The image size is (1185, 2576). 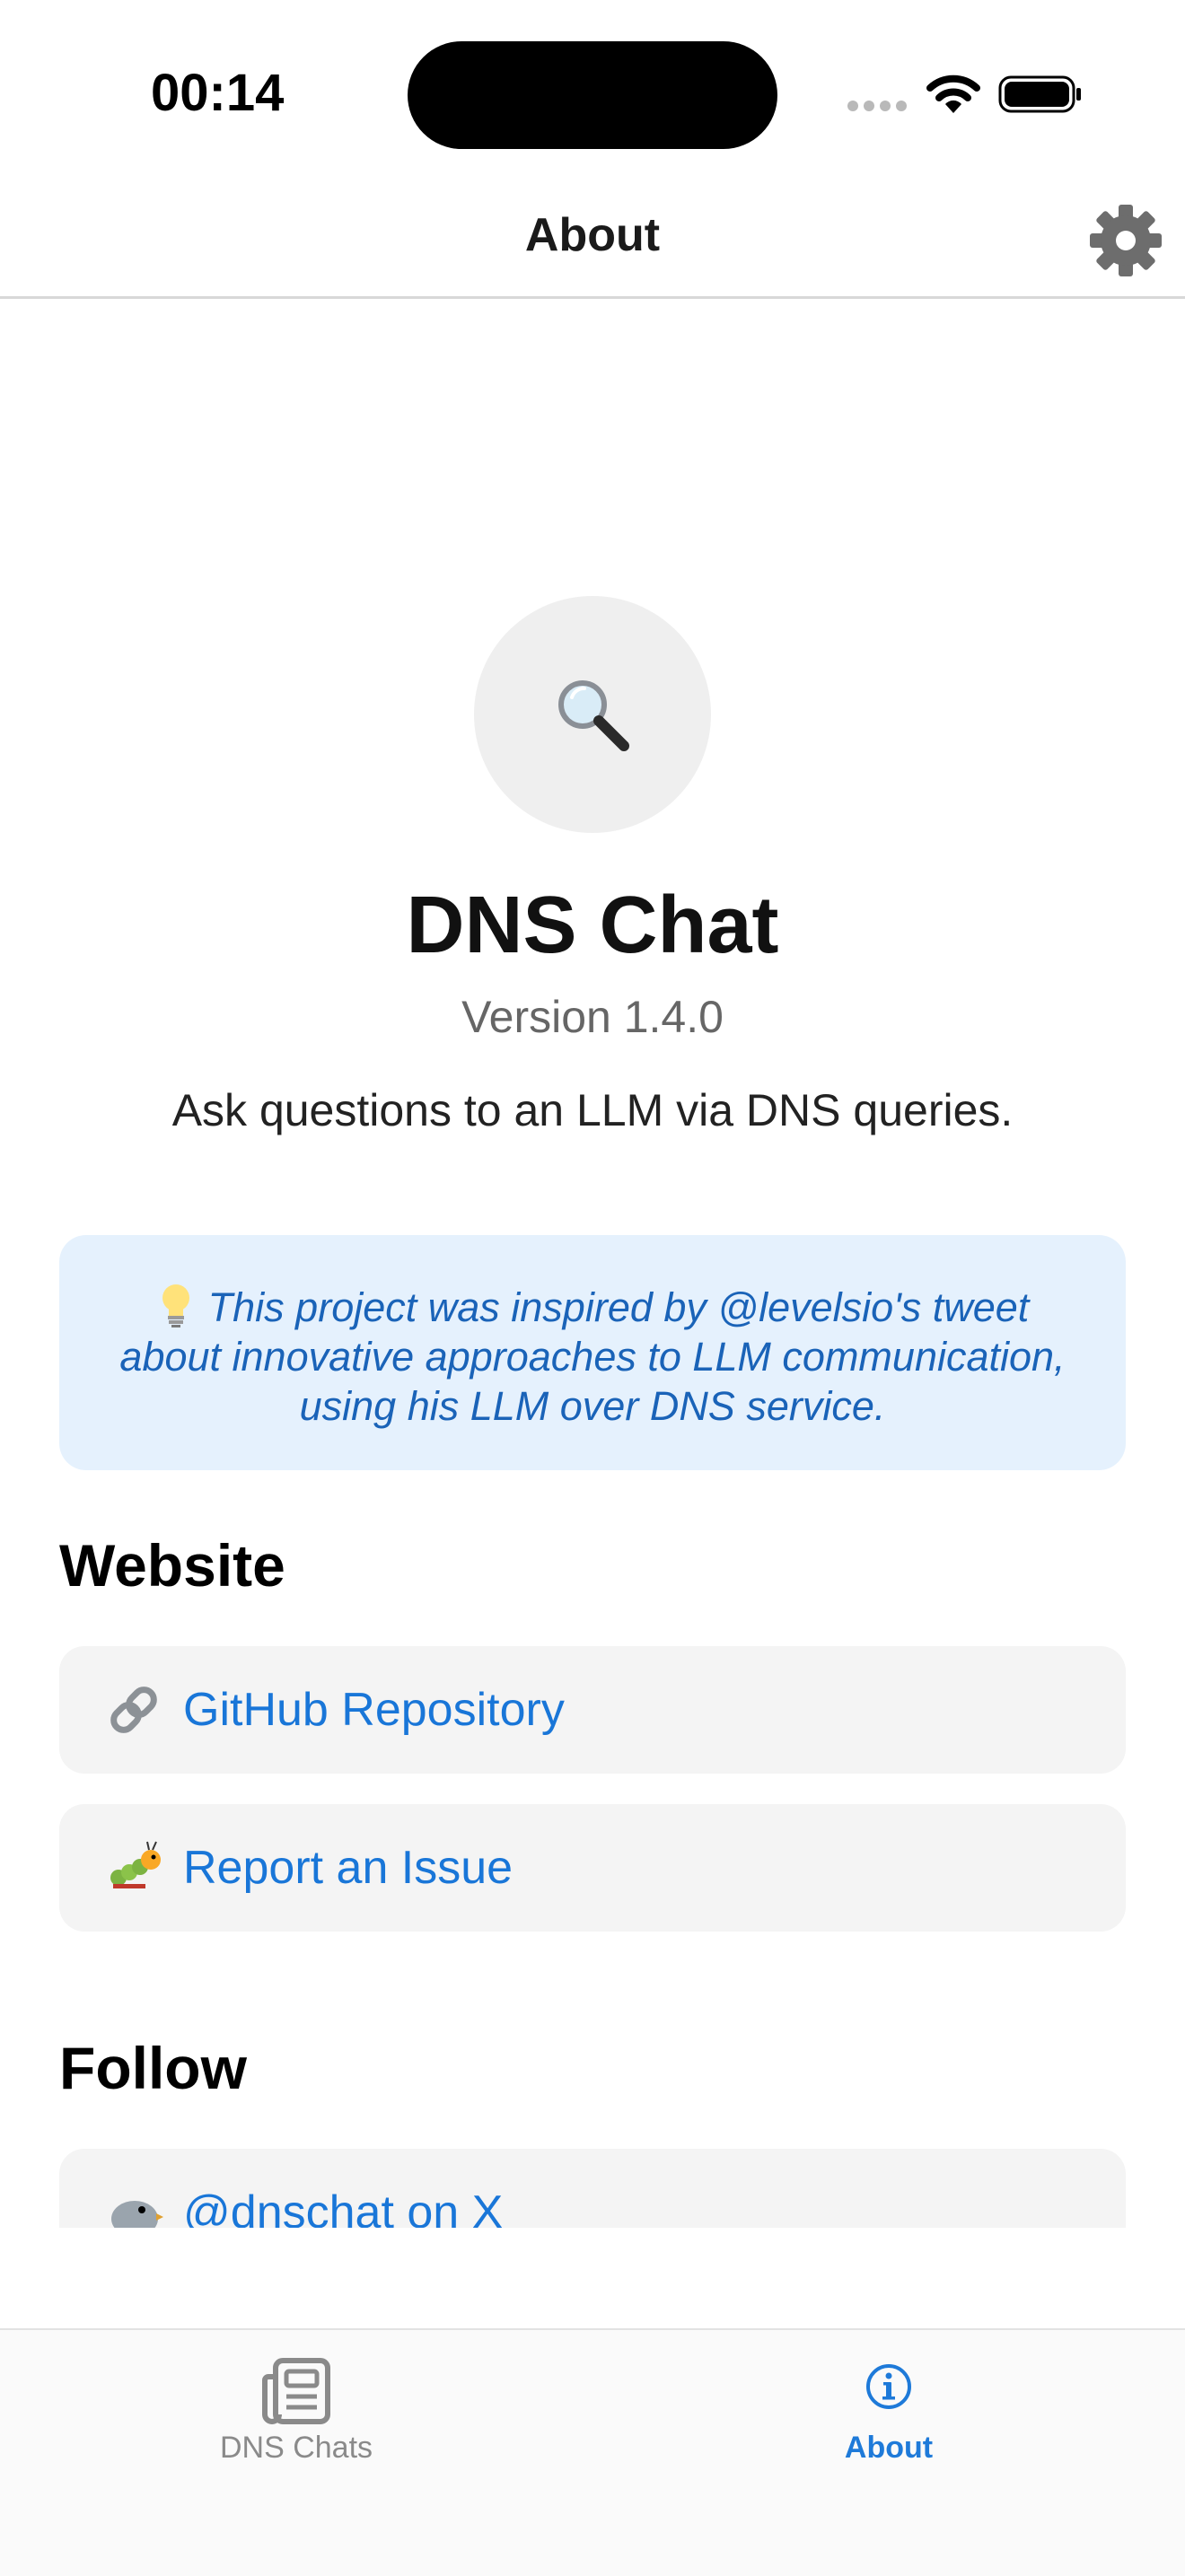 I want to click on app-tagline: Ask questions to an LLM via DNS queries., so click(x=592, y=1110).